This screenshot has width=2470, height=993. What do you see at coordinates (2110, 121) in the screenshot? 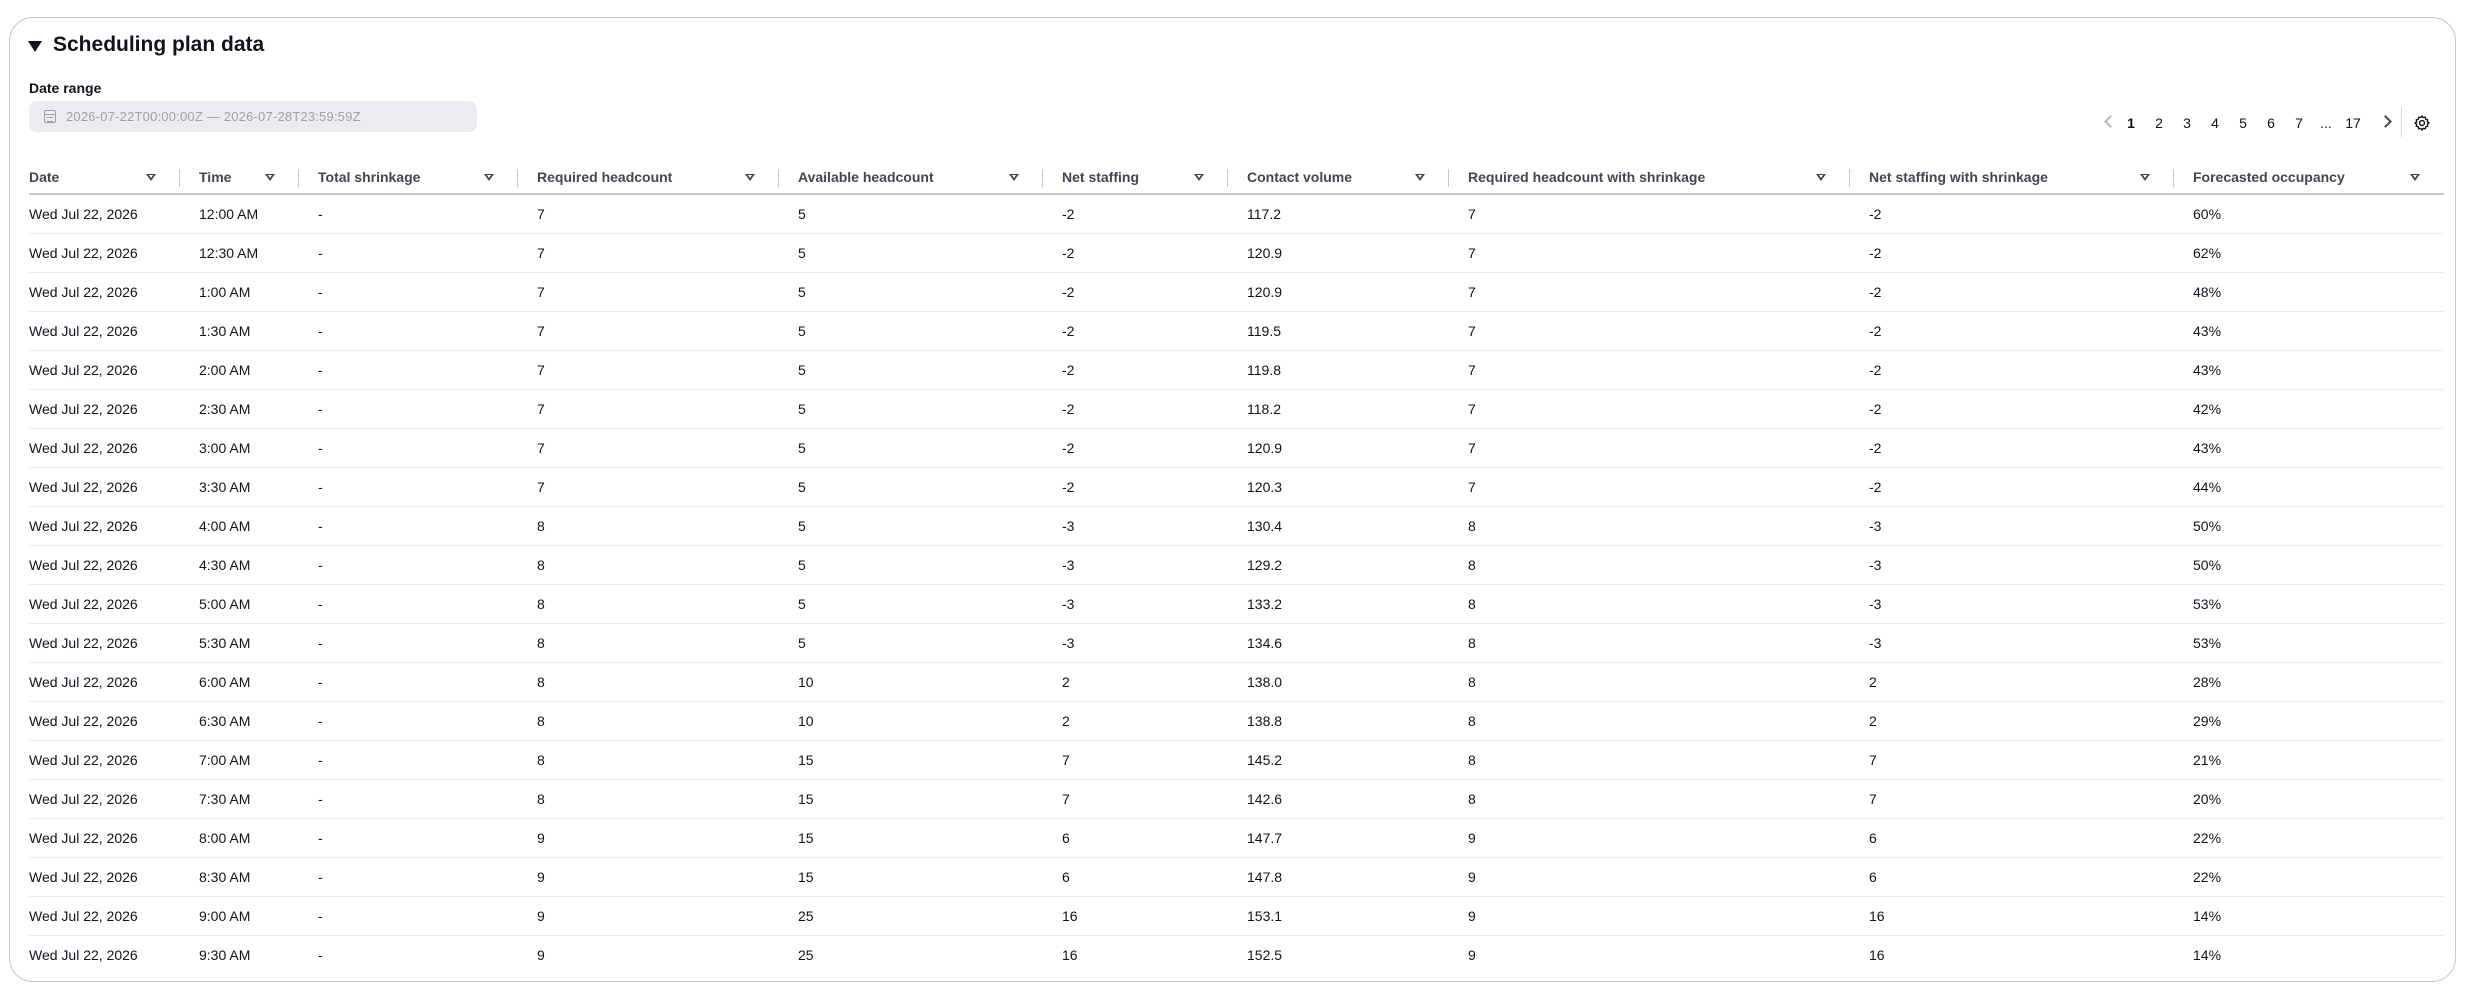
I see `chevron-left-icon` at bounding box center [2110, 121].